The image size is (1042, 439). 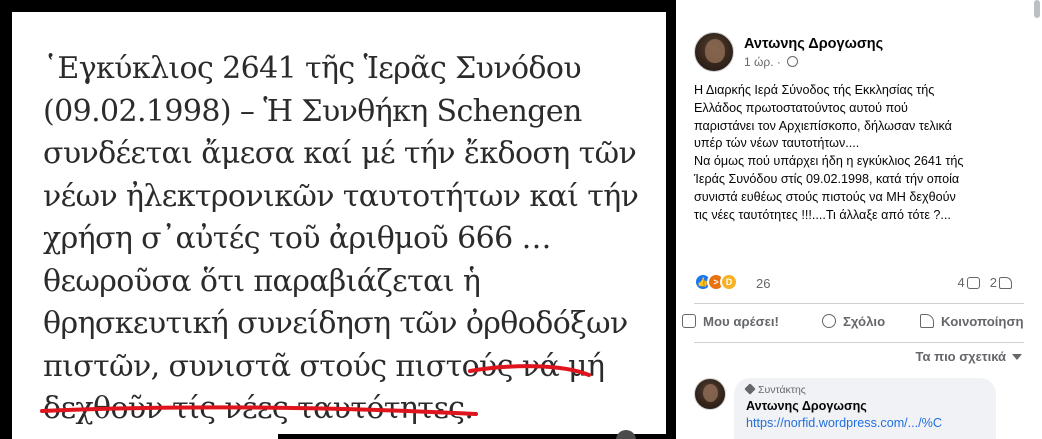 I want to click on comment-author-name: Αντωνης Δρογωσης, so click(x=865, y=406).